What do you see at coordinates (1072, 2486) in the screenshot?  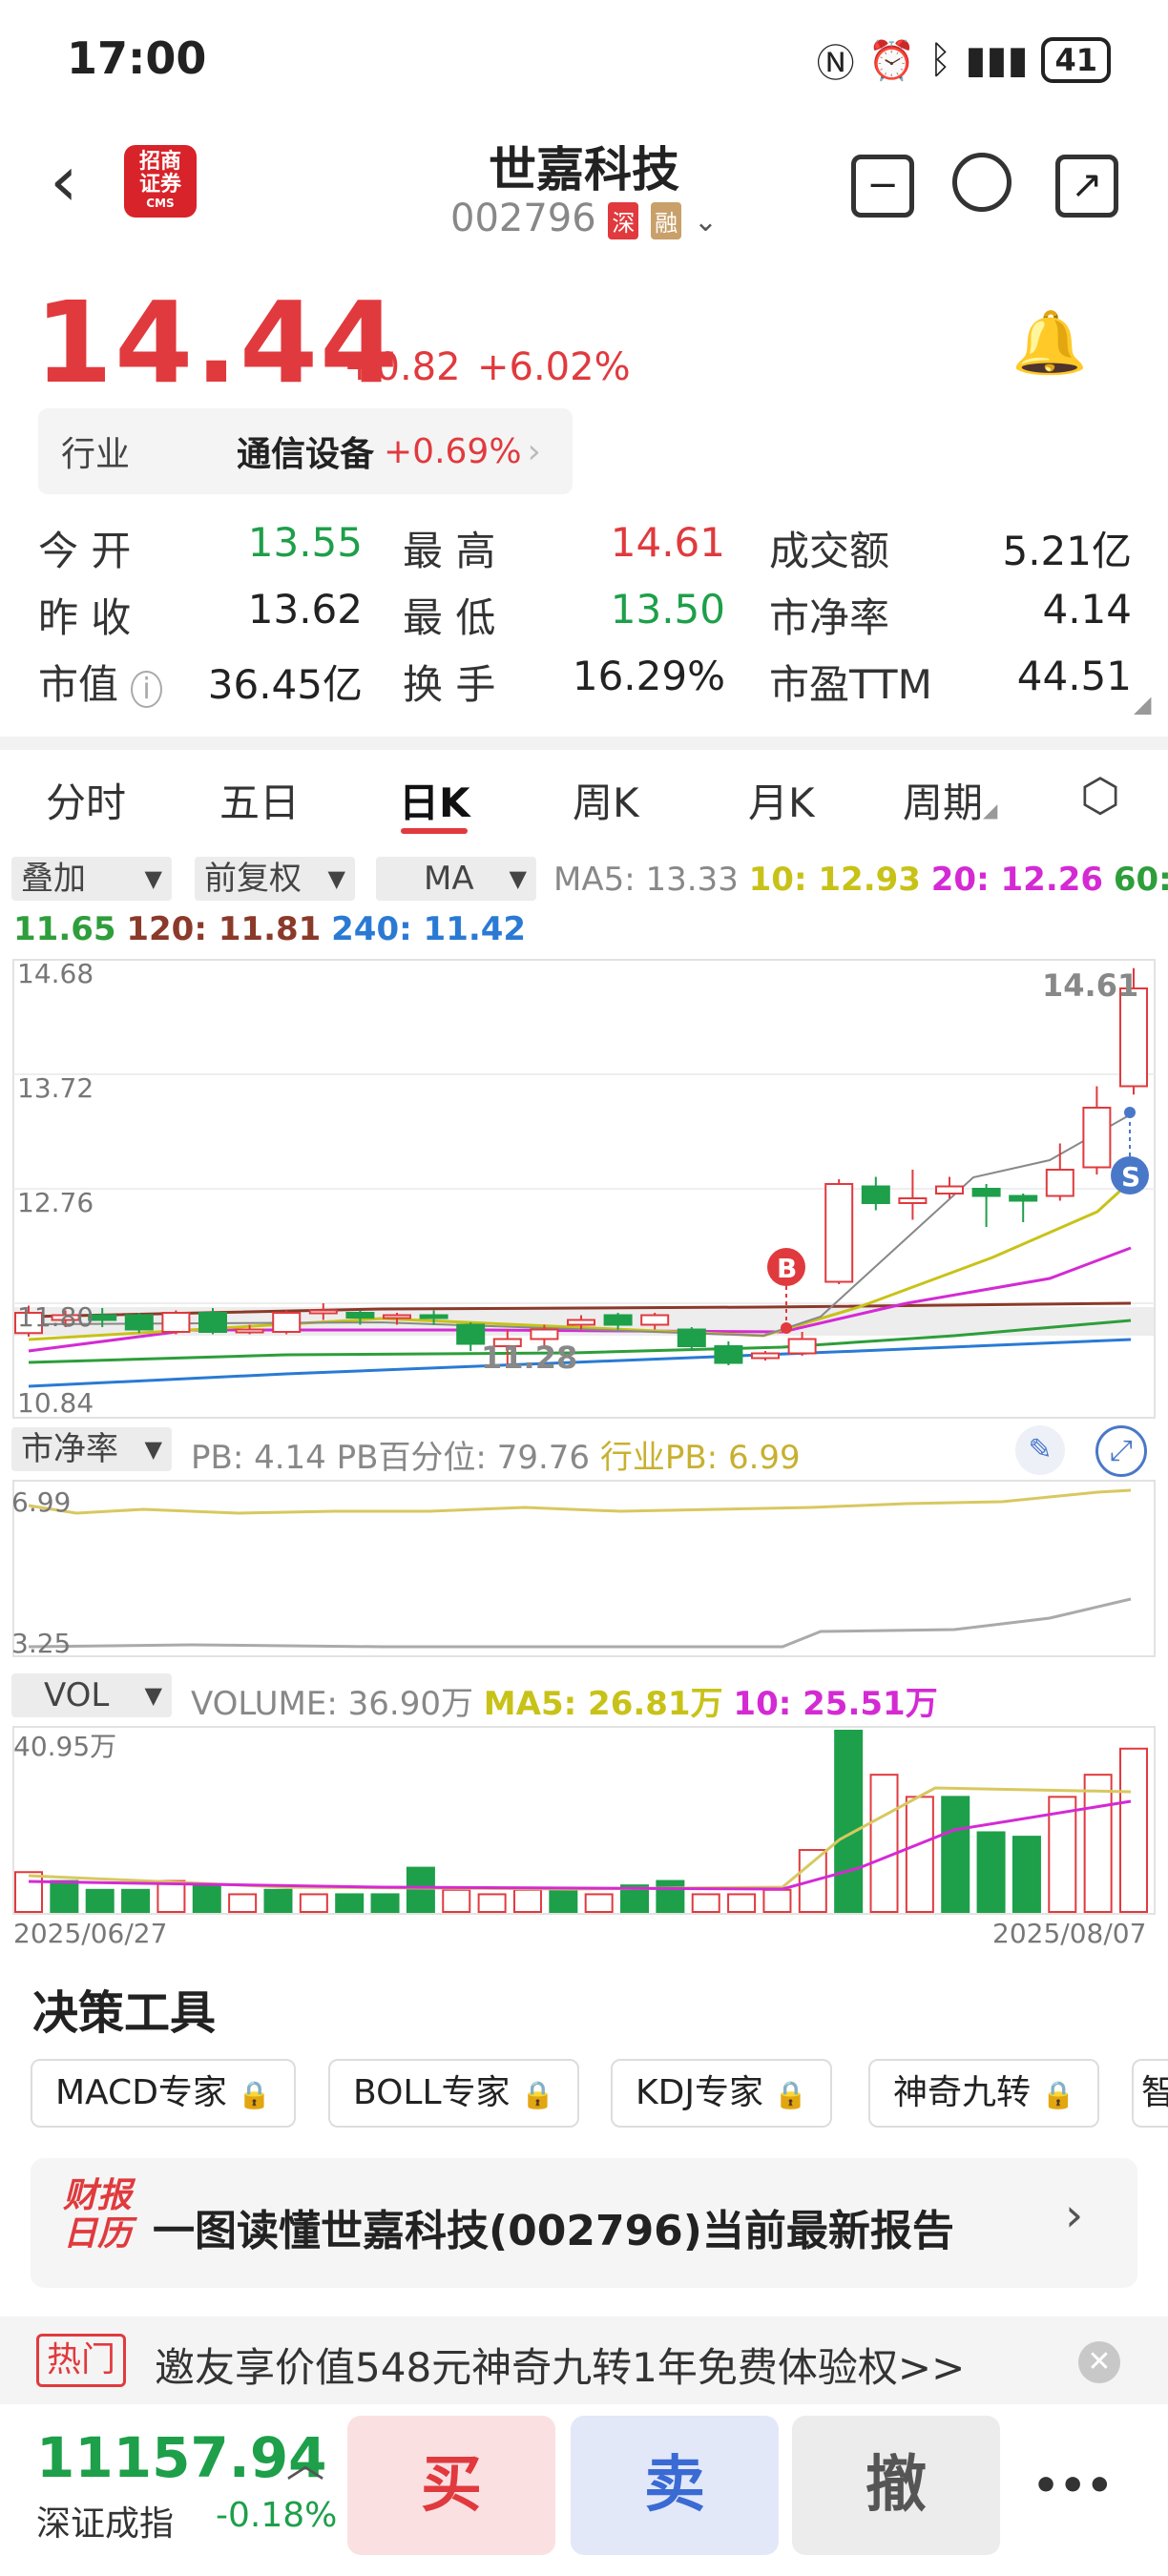 I see `more-icon: •••` at bounding box center [1072, 2486].